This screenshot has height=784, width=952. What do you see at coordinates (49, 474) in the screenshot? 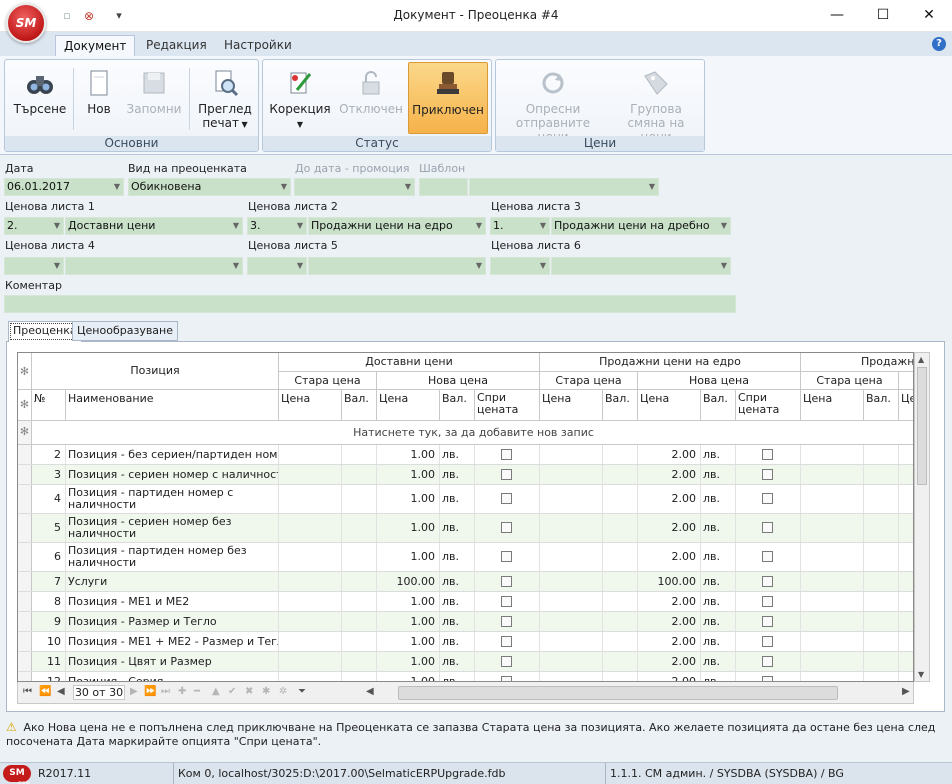
I see `cell-no: 3` at bounding box center [49, 474].